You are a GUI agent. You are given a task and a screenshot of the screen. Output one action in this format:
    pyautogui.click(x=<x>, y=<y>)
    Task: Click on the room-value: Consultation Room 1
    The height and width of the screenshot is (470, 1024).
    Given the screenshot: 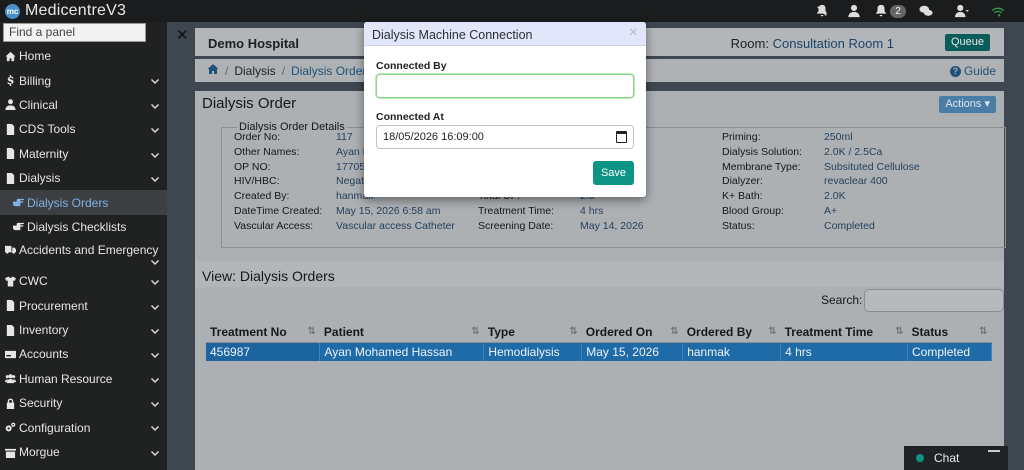 What is the action you would take?
    pyautogui.click(x=833, y=43)
    